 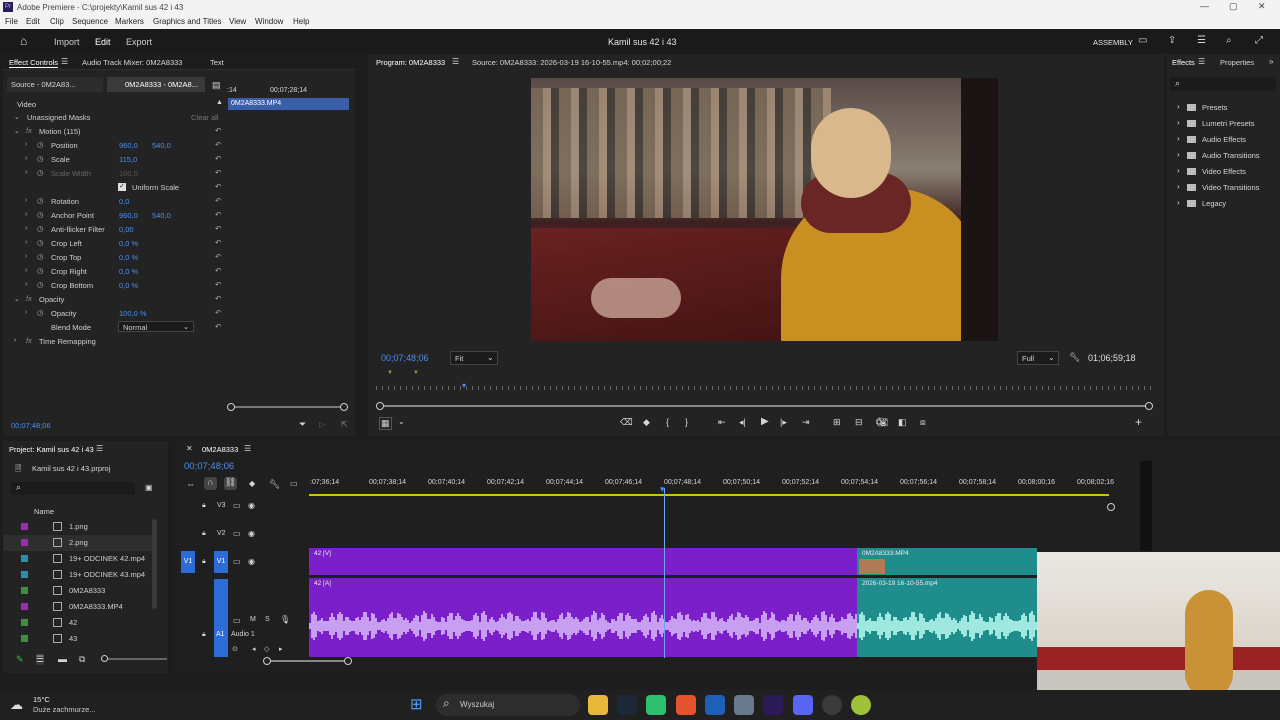 What do you see at coordinates (1237, 62) in the screenshot?
I see `properties-tab: Properties` at bounding box center [1237, 62].